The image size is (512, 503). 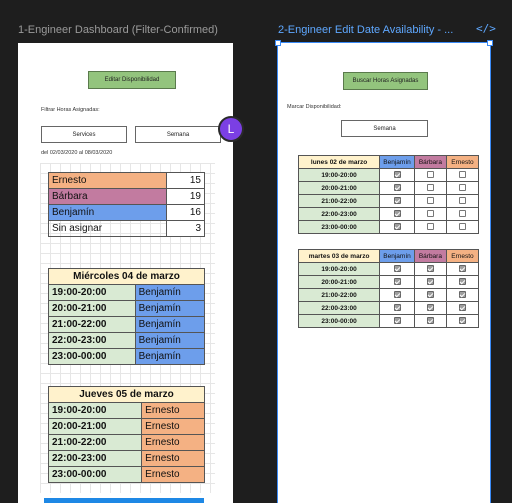 I want to click on table-row: 21:00-22:00, so click(x=388, y=295).